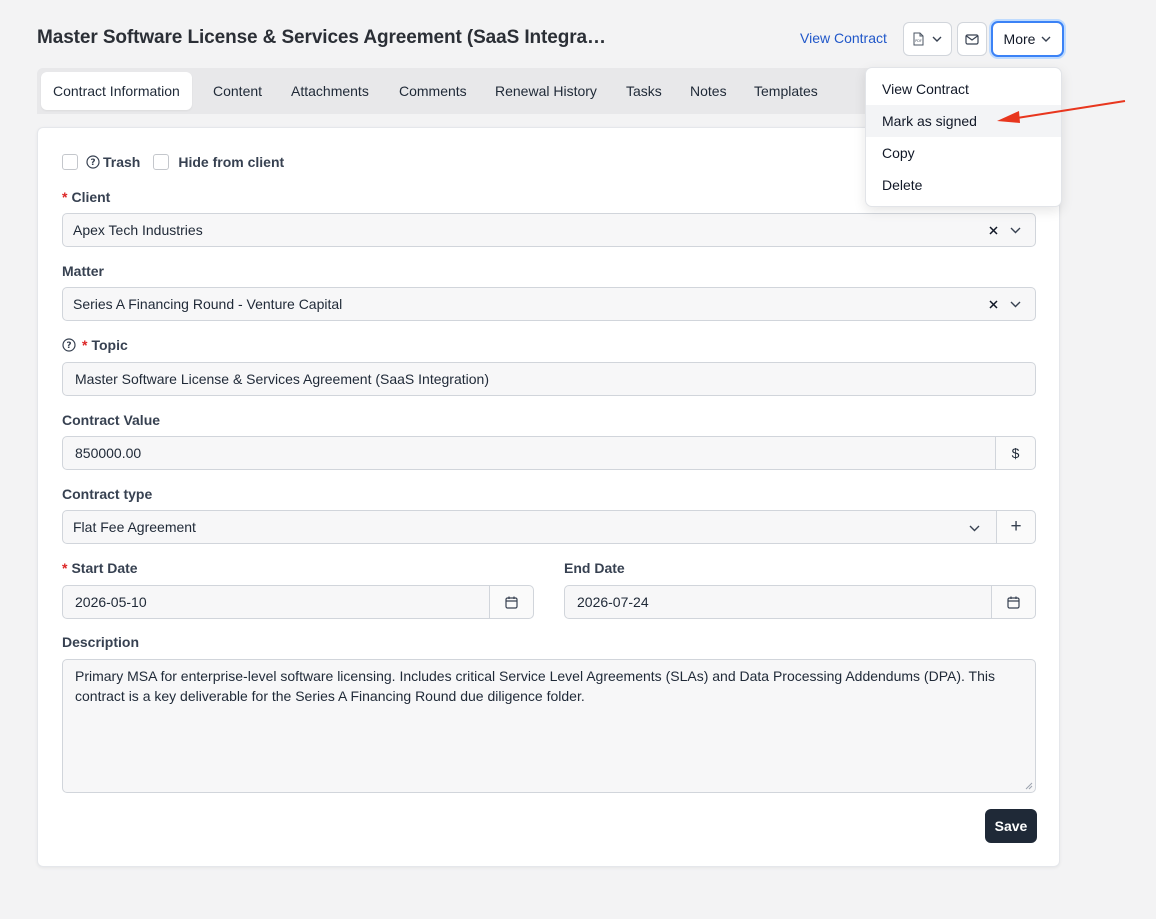 This screenshot has width=1156, height=919. I want to click on contract-type-select: Flat Fee Agreement +, so click(549, 527).